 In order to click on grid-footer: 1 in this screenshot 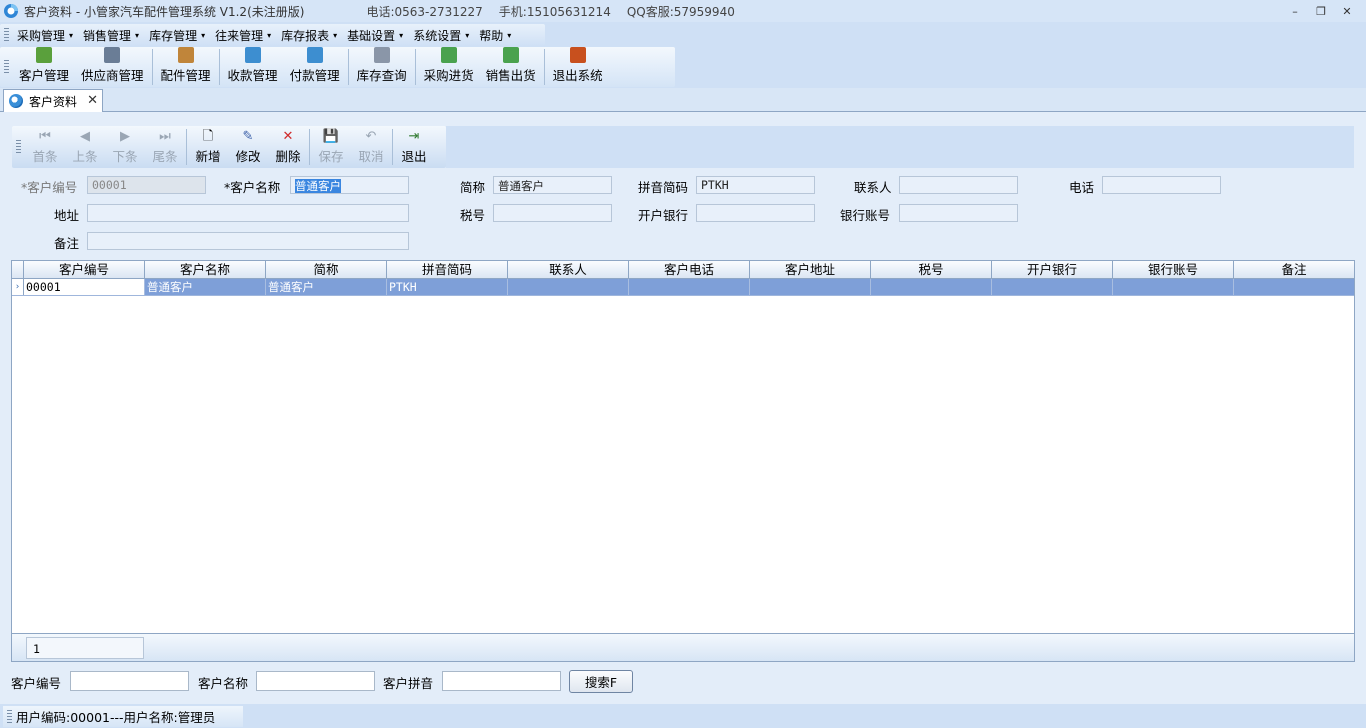, I will do `click(683, 648)`.